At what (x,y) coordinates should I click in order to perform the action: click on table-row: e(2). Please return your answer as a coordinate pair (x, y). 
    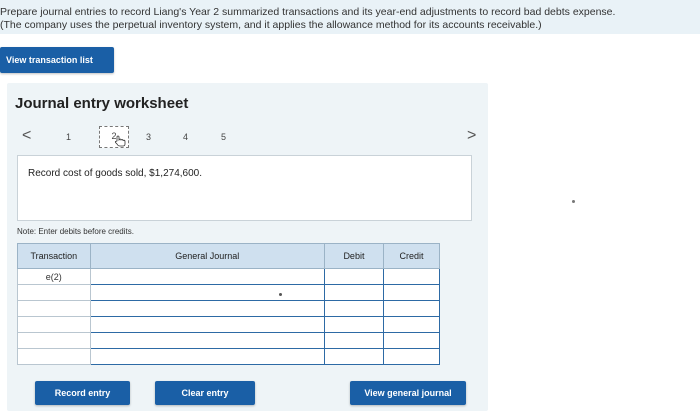
    Looking at the image, I should click on (228, 276).